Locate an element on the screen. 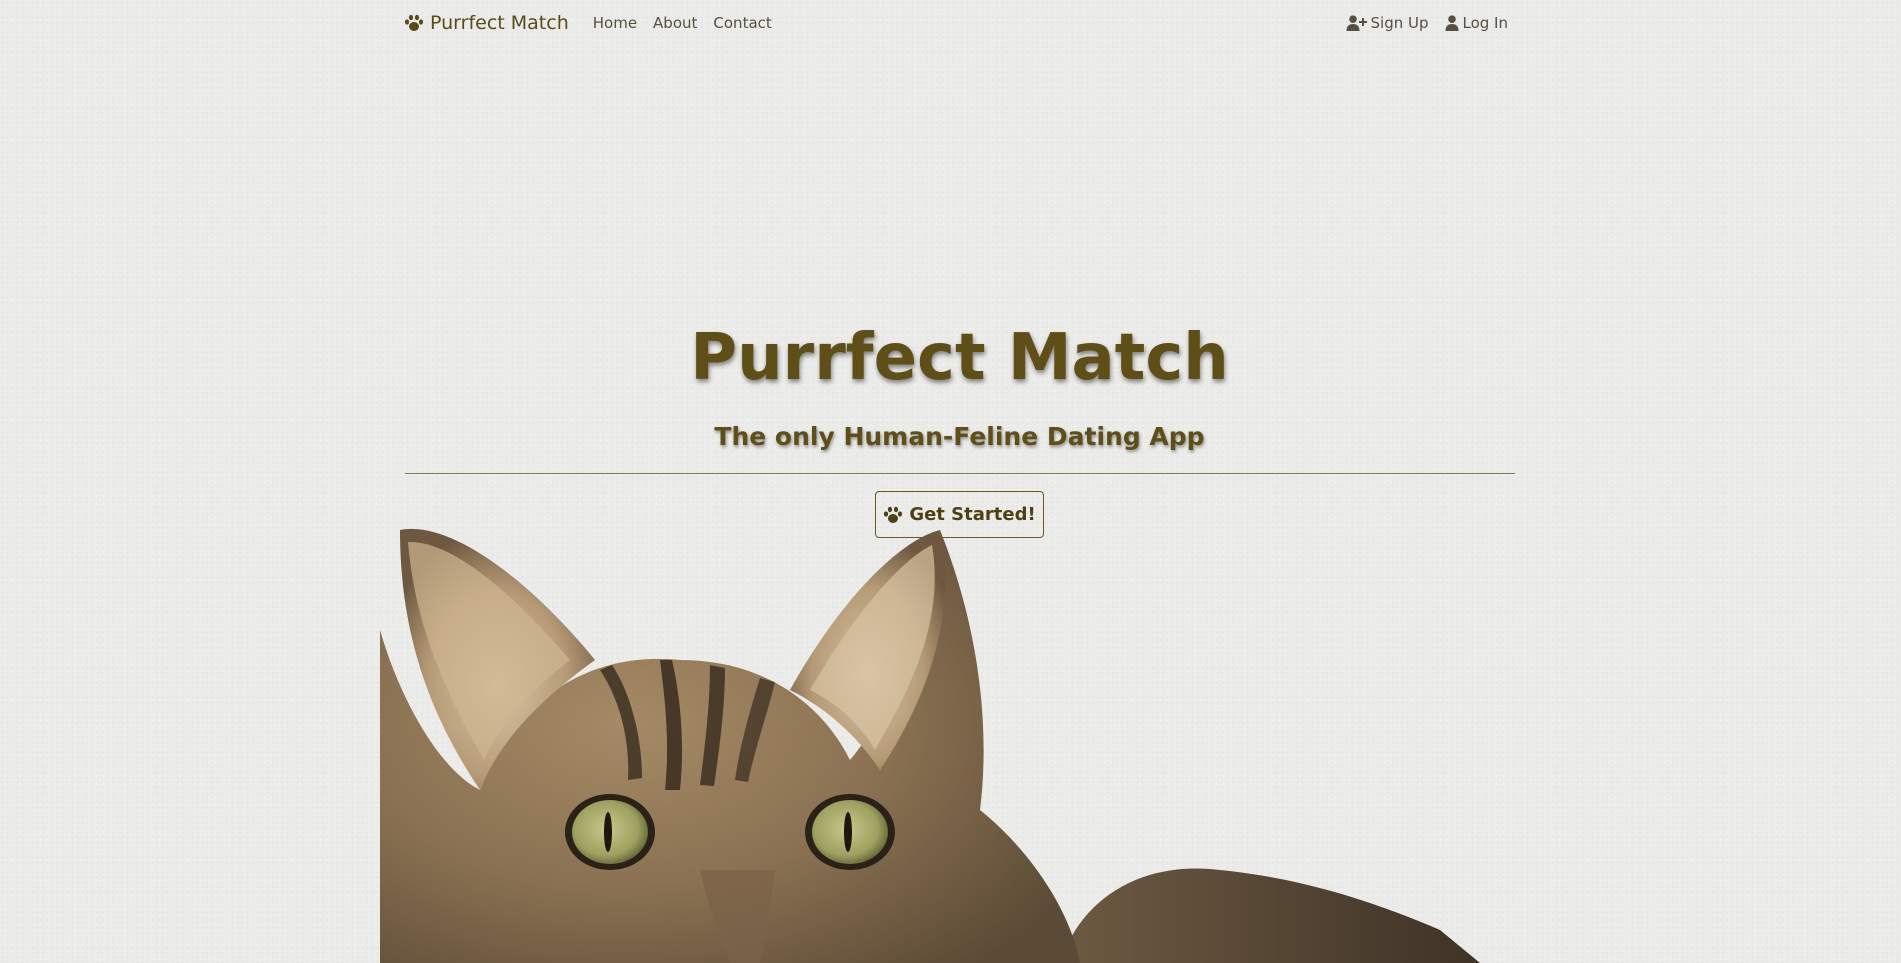  user-plus-icon is located at coordinates (1356, 23).